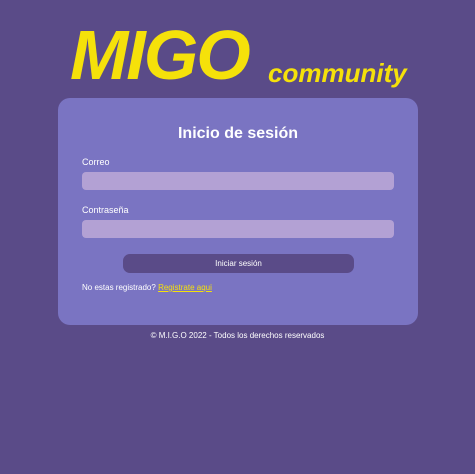  I want to click on logo-tagline: community, so click(337, 73).